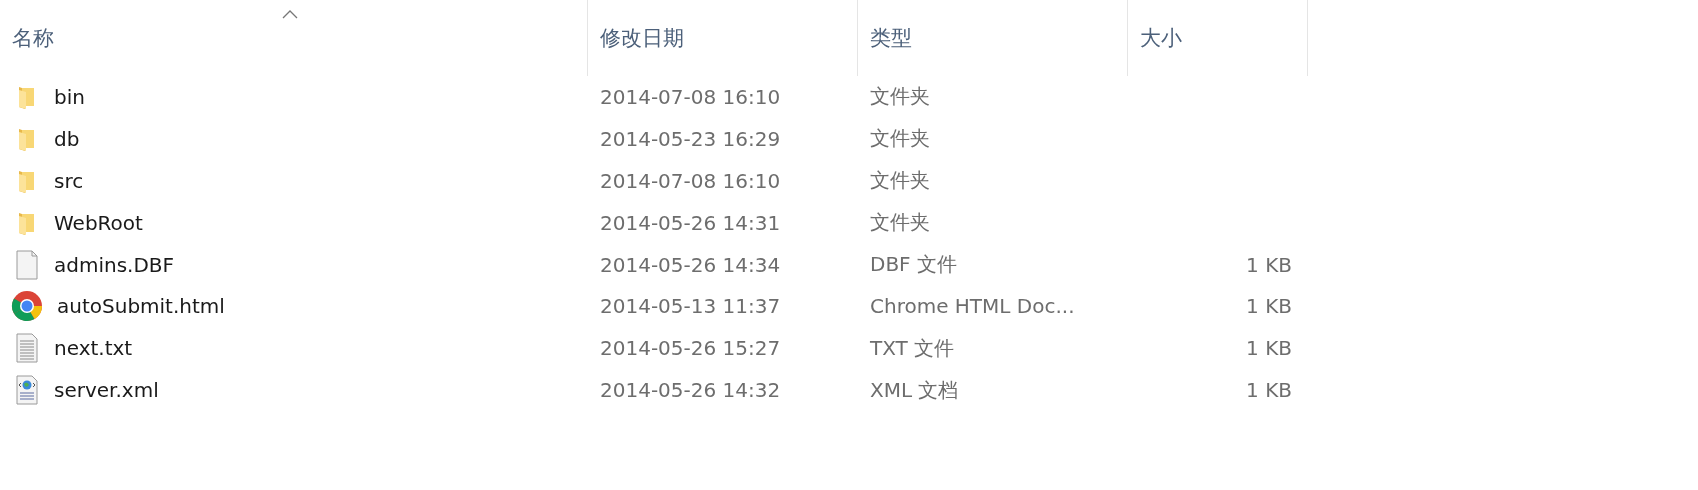 The height and width of the screenshot is (490, 1698). What do you see at coordinates (891, 38) in the screenshot?
I see `column-header: 类型` at bounding box center [891, 38].